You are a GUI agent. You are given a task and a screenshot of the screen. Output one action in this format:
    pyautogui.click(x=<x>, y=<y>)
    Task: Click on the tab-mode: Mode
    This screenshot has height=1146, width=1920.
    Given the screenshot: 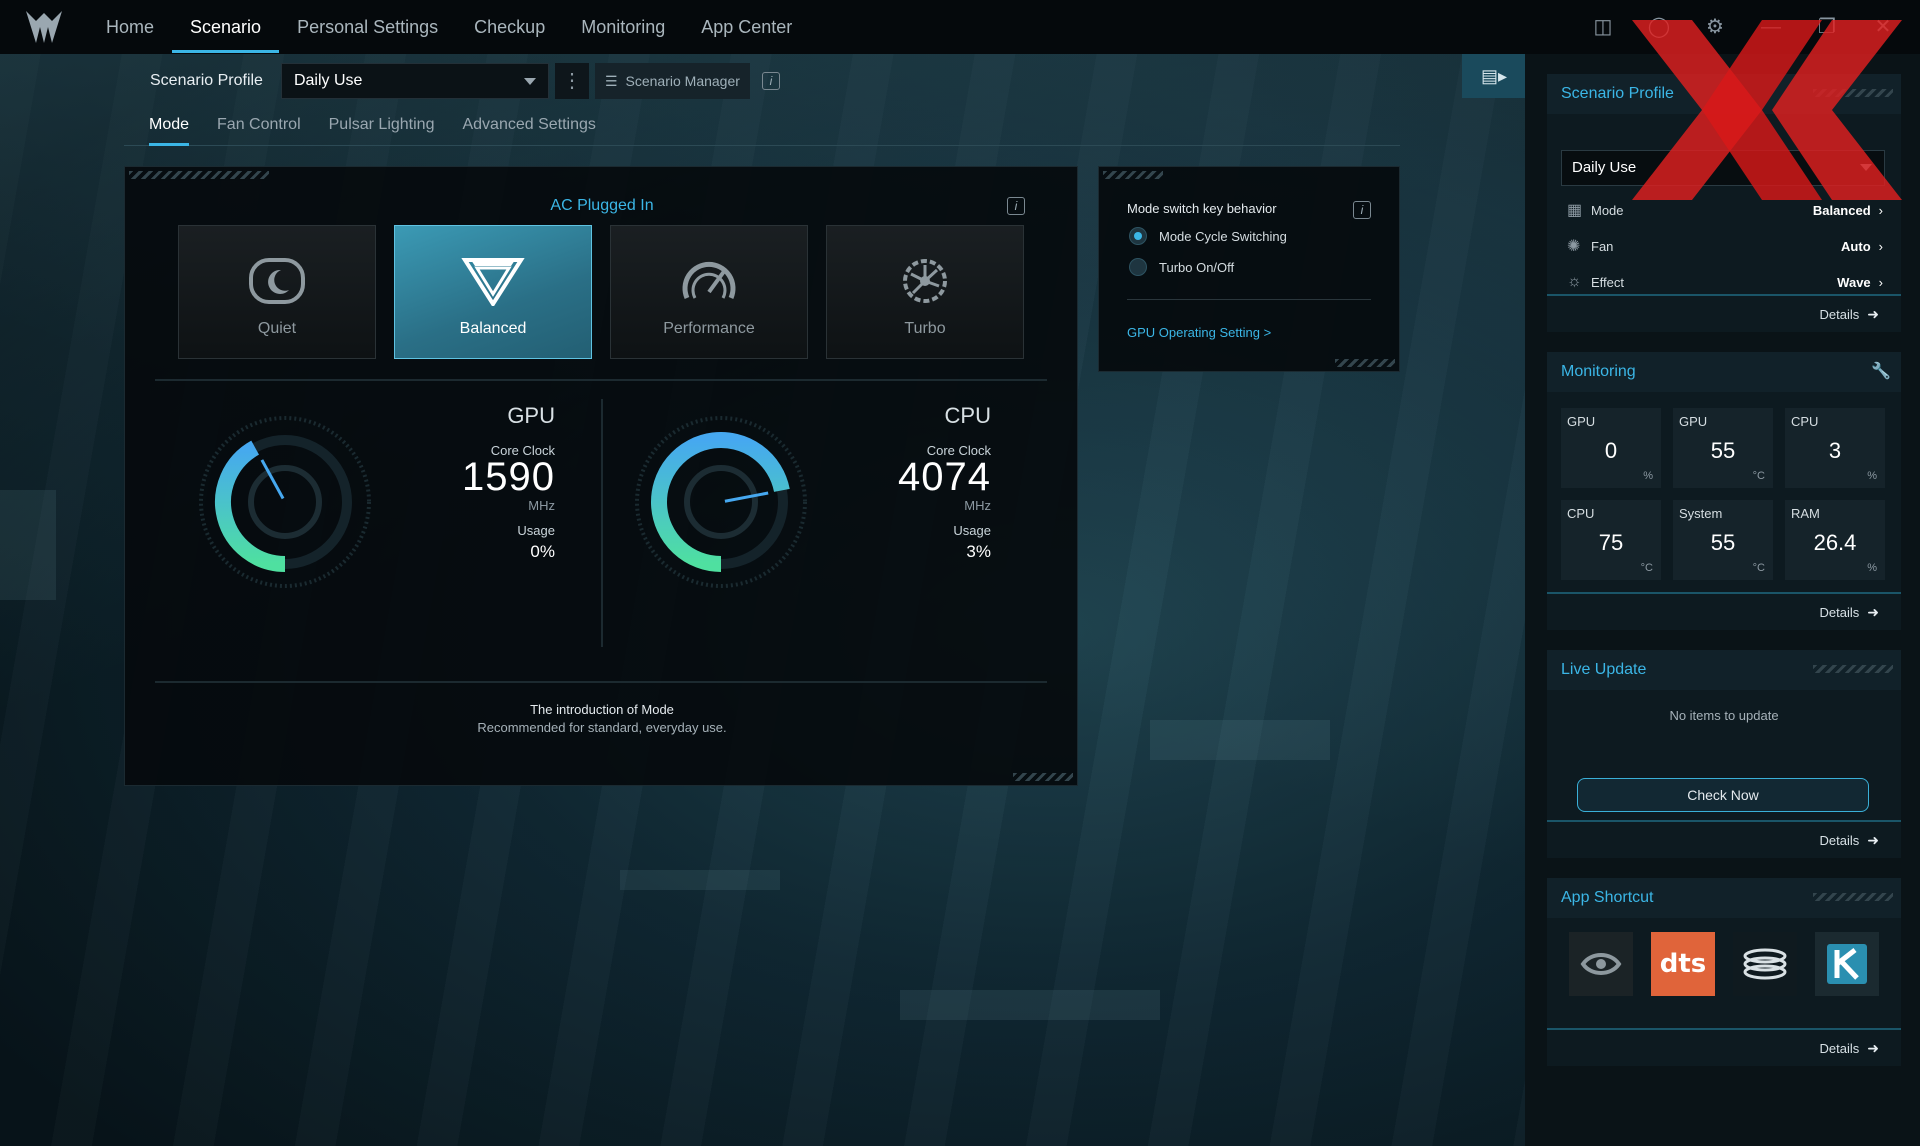 What is the action you would take?
    pyautogui.click(x=169, y=128)
    